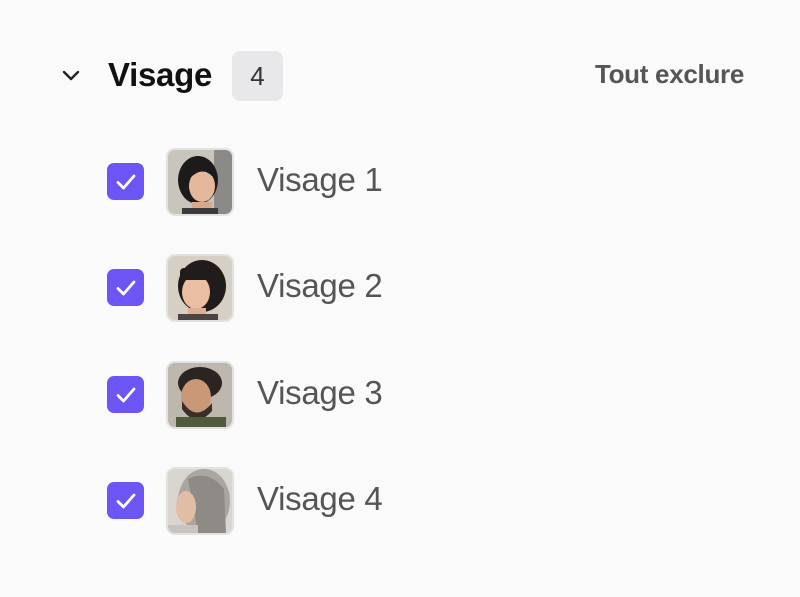  I want to click on count-badge: 4, so click(257, 76).